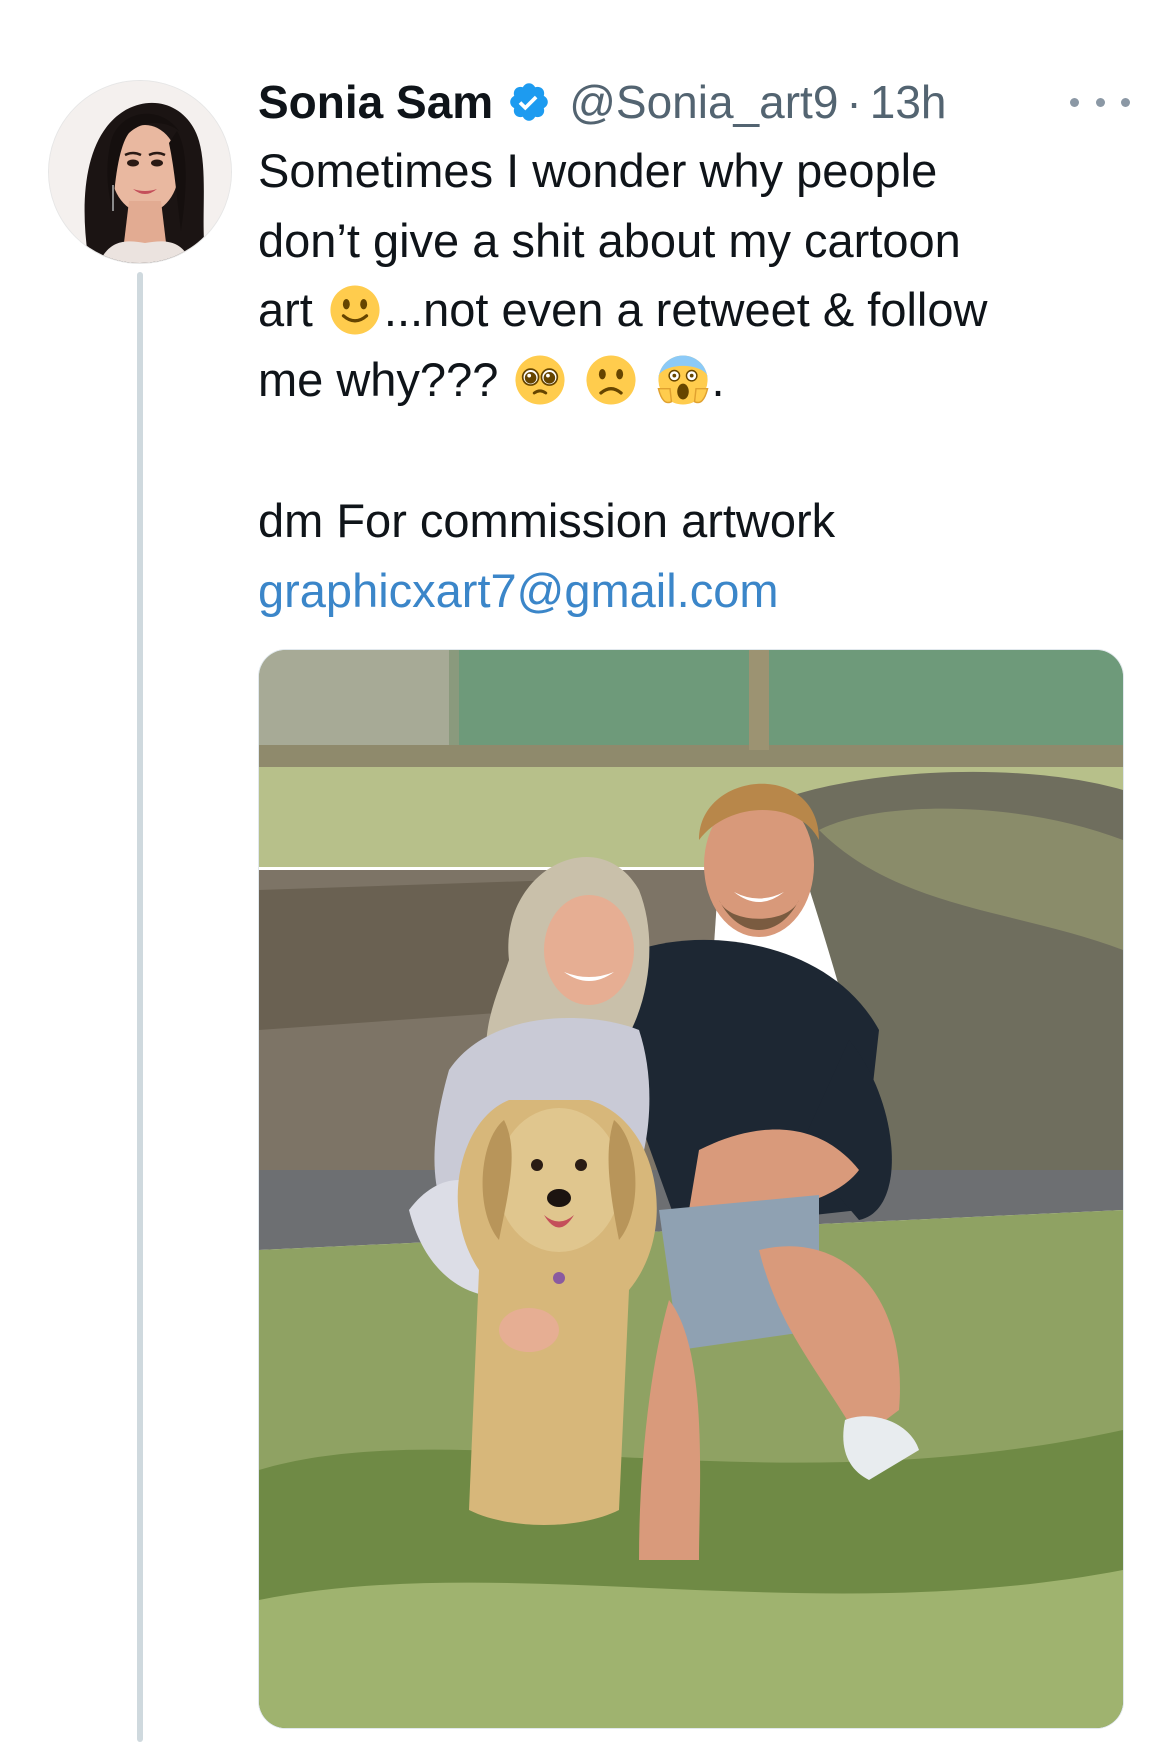  I want to click on tweet-text-fragment: ...not even a retweet & follow, so click(685, 309).